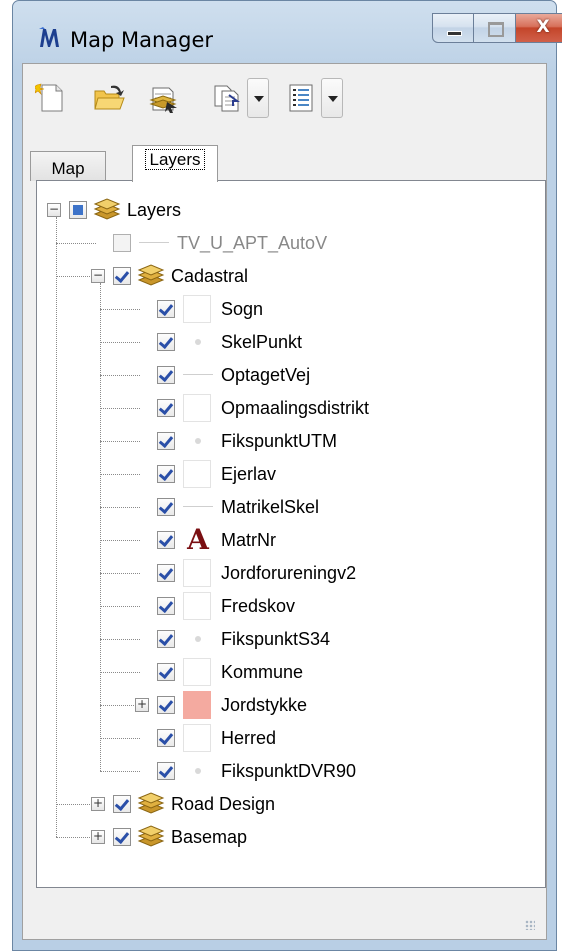 The image size is (562, 951). Describe the element at coordinates (51, 98) in the screenshot. I see `new-map-icon` at that location.